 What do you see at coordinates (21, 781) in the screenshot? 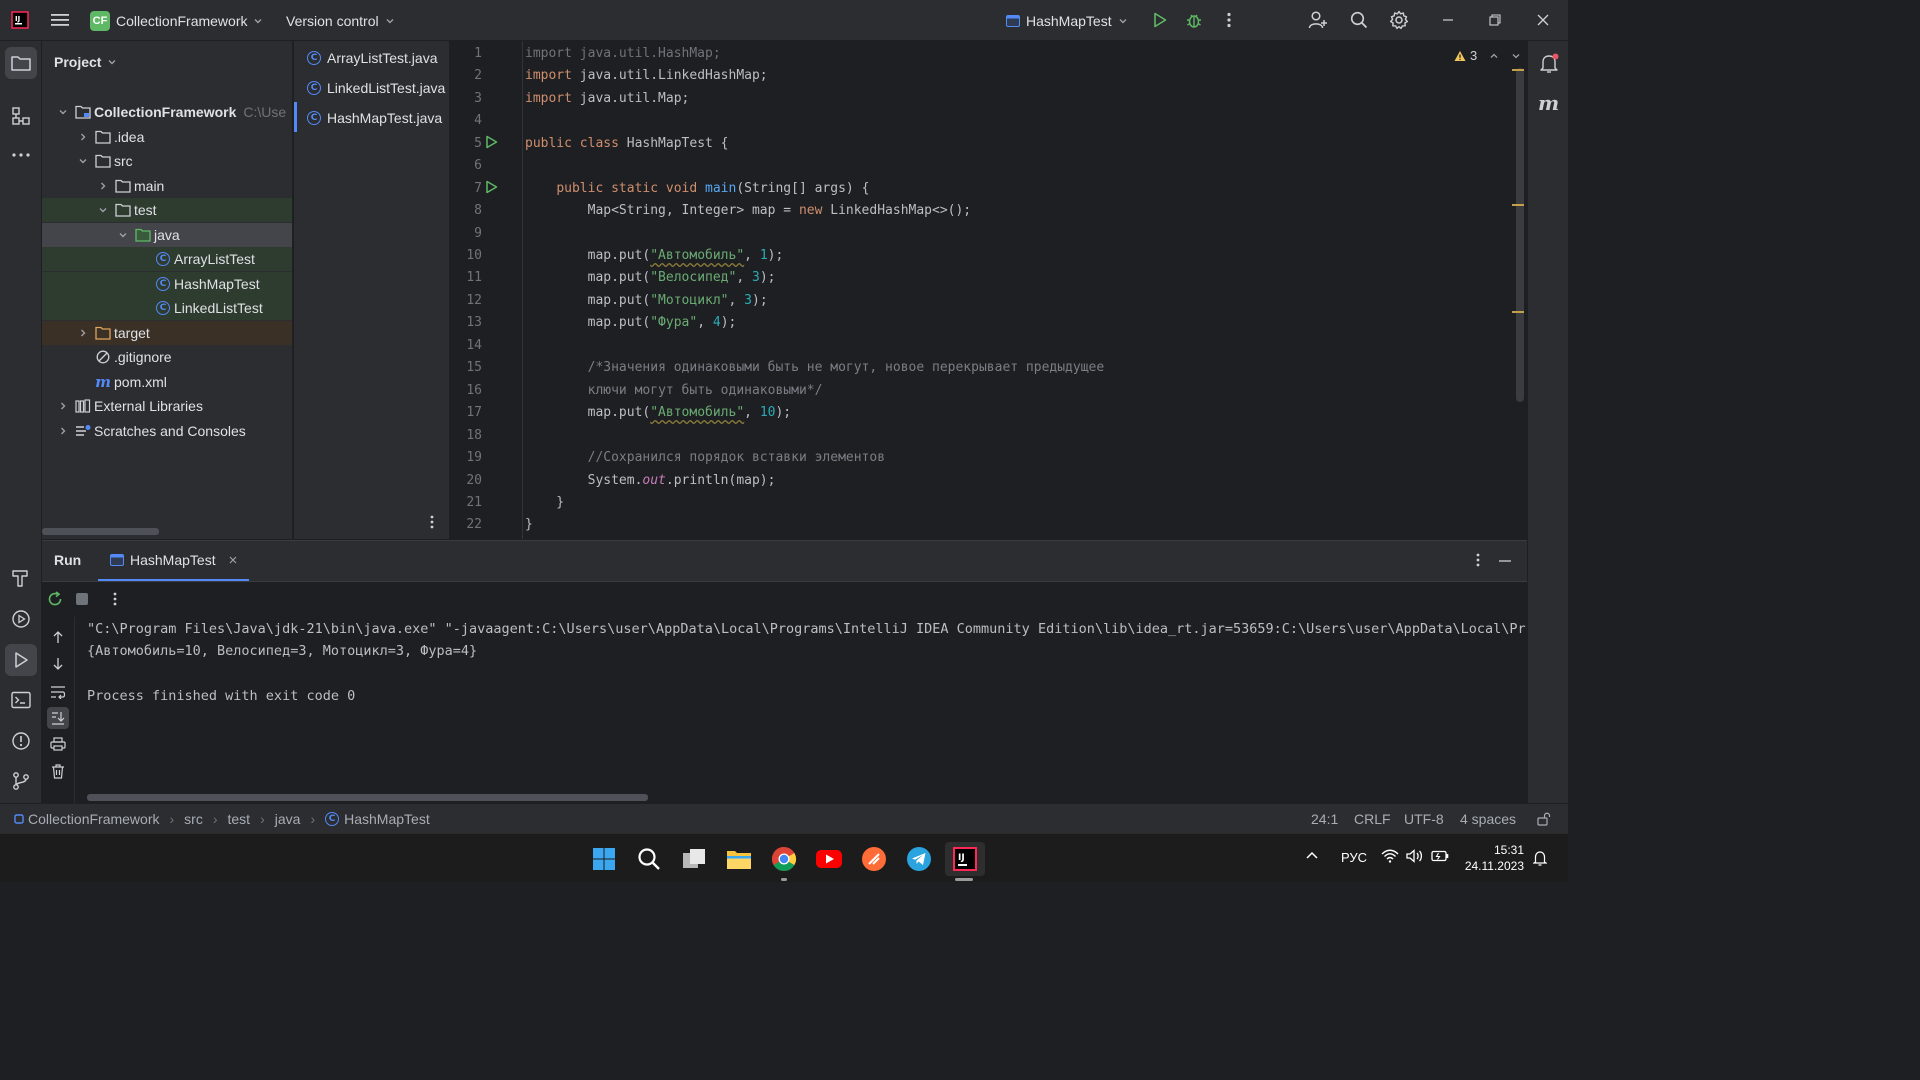
I see `git-branch-icon` at bounding box center [21, 781].